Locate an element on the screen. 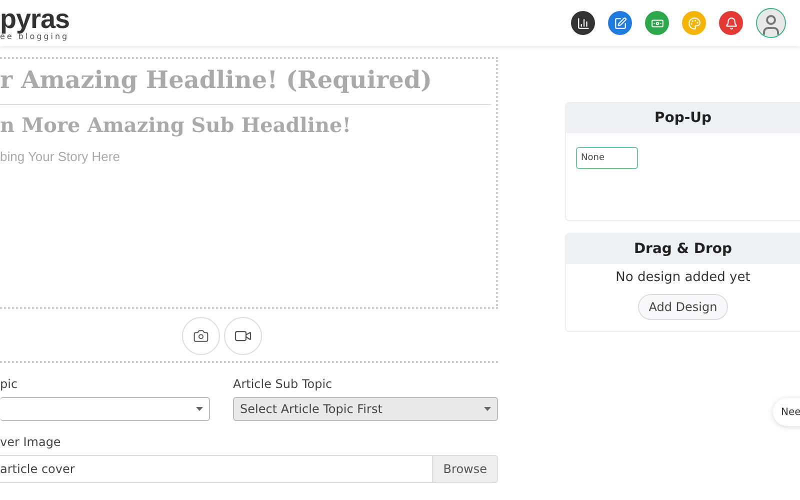 The image size is (800, 500). bell-icon is located at coordinates (731, 23).